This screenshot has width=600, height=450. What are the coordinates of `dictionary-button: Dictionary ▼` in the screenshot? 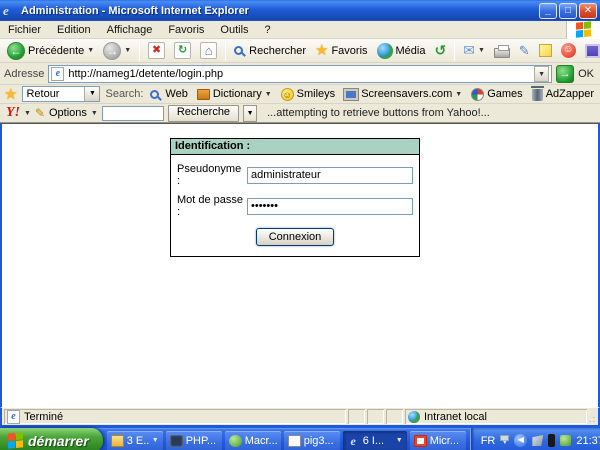 It's located at (234, 94).